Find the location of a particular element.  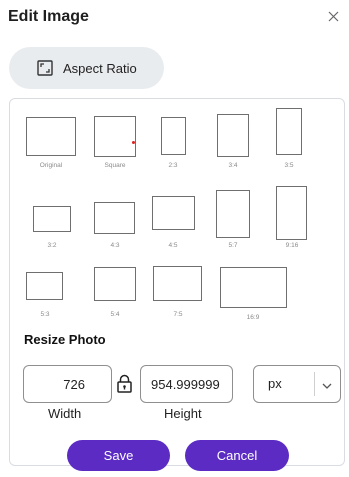

cancel-button: Cancel is located at coordinates (237, 455).